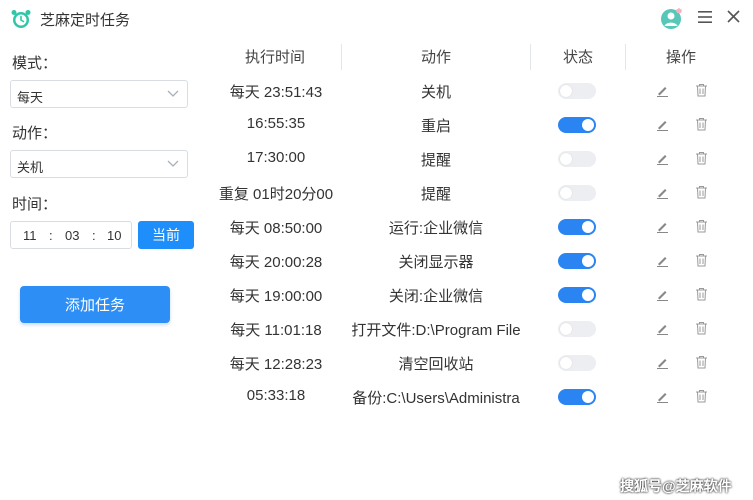 The image size is (753, 500). I want to click on row-time: 每天 20:00:28, so click(276, 262).